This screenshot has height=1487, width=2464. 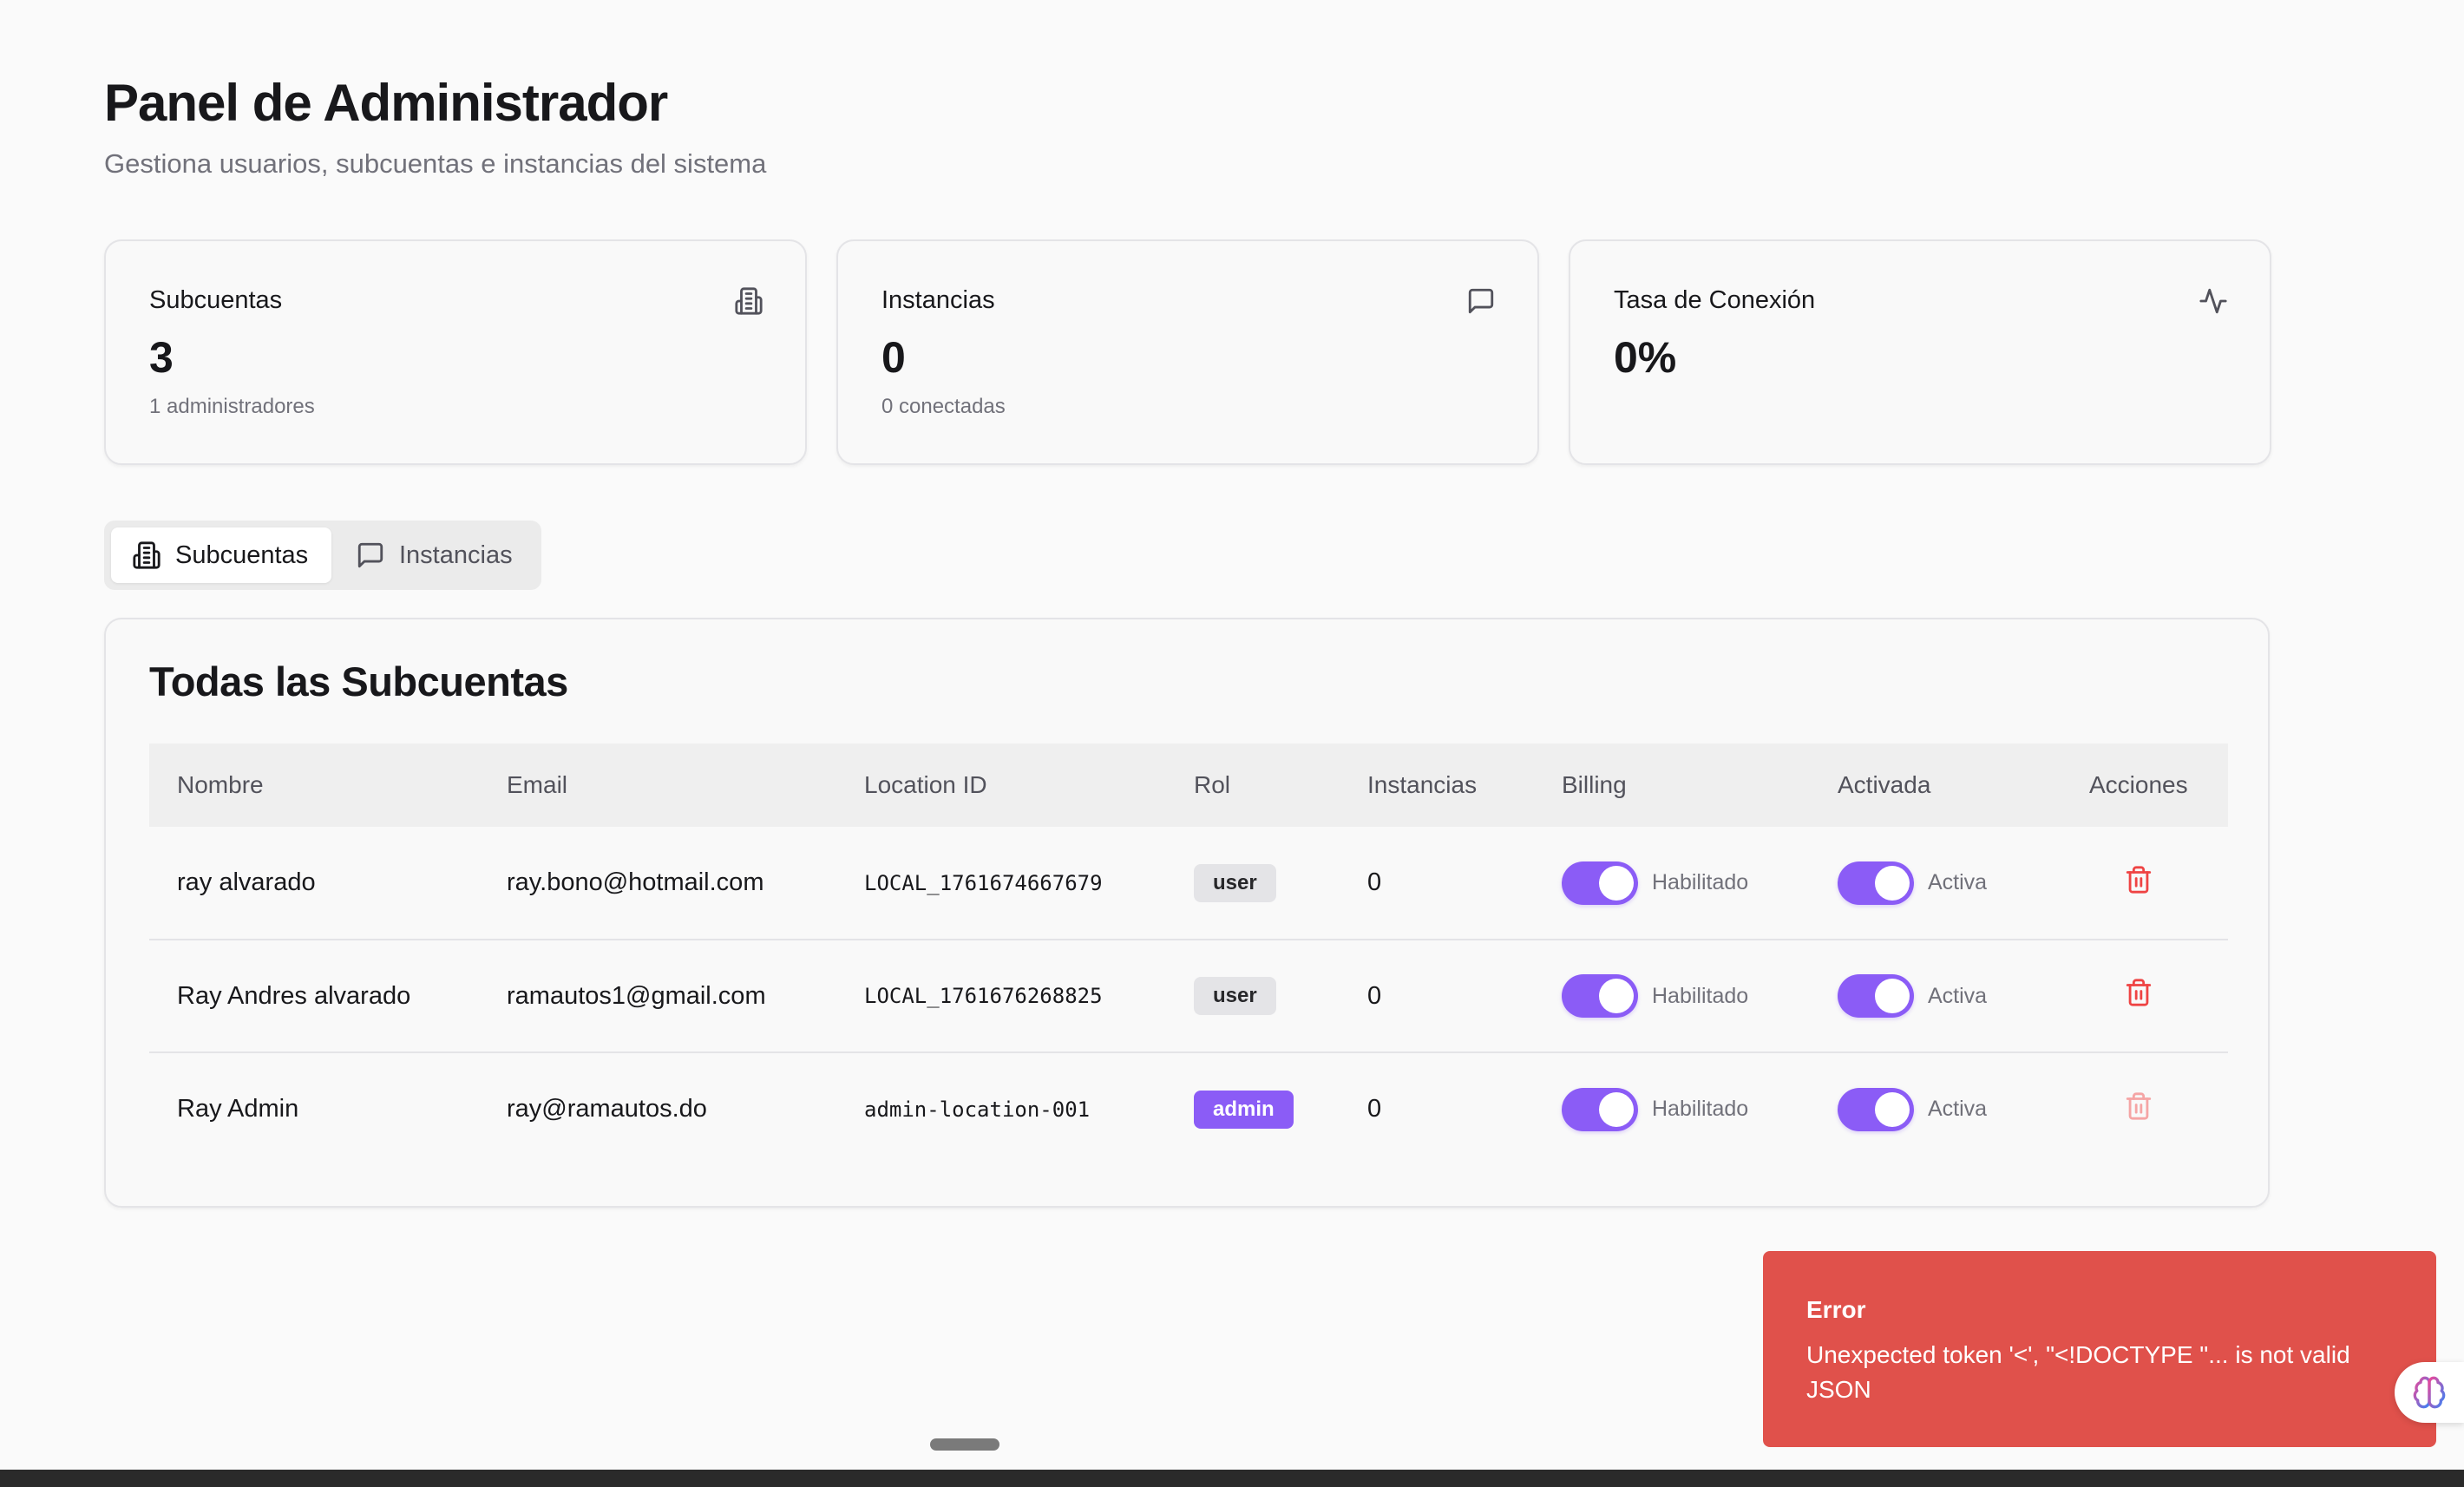 What do you see at coordinates (983, 882) in the screenshot?
I see `cell-location-id: LOCAL_1761674667679` at bounding box center [983, 882].